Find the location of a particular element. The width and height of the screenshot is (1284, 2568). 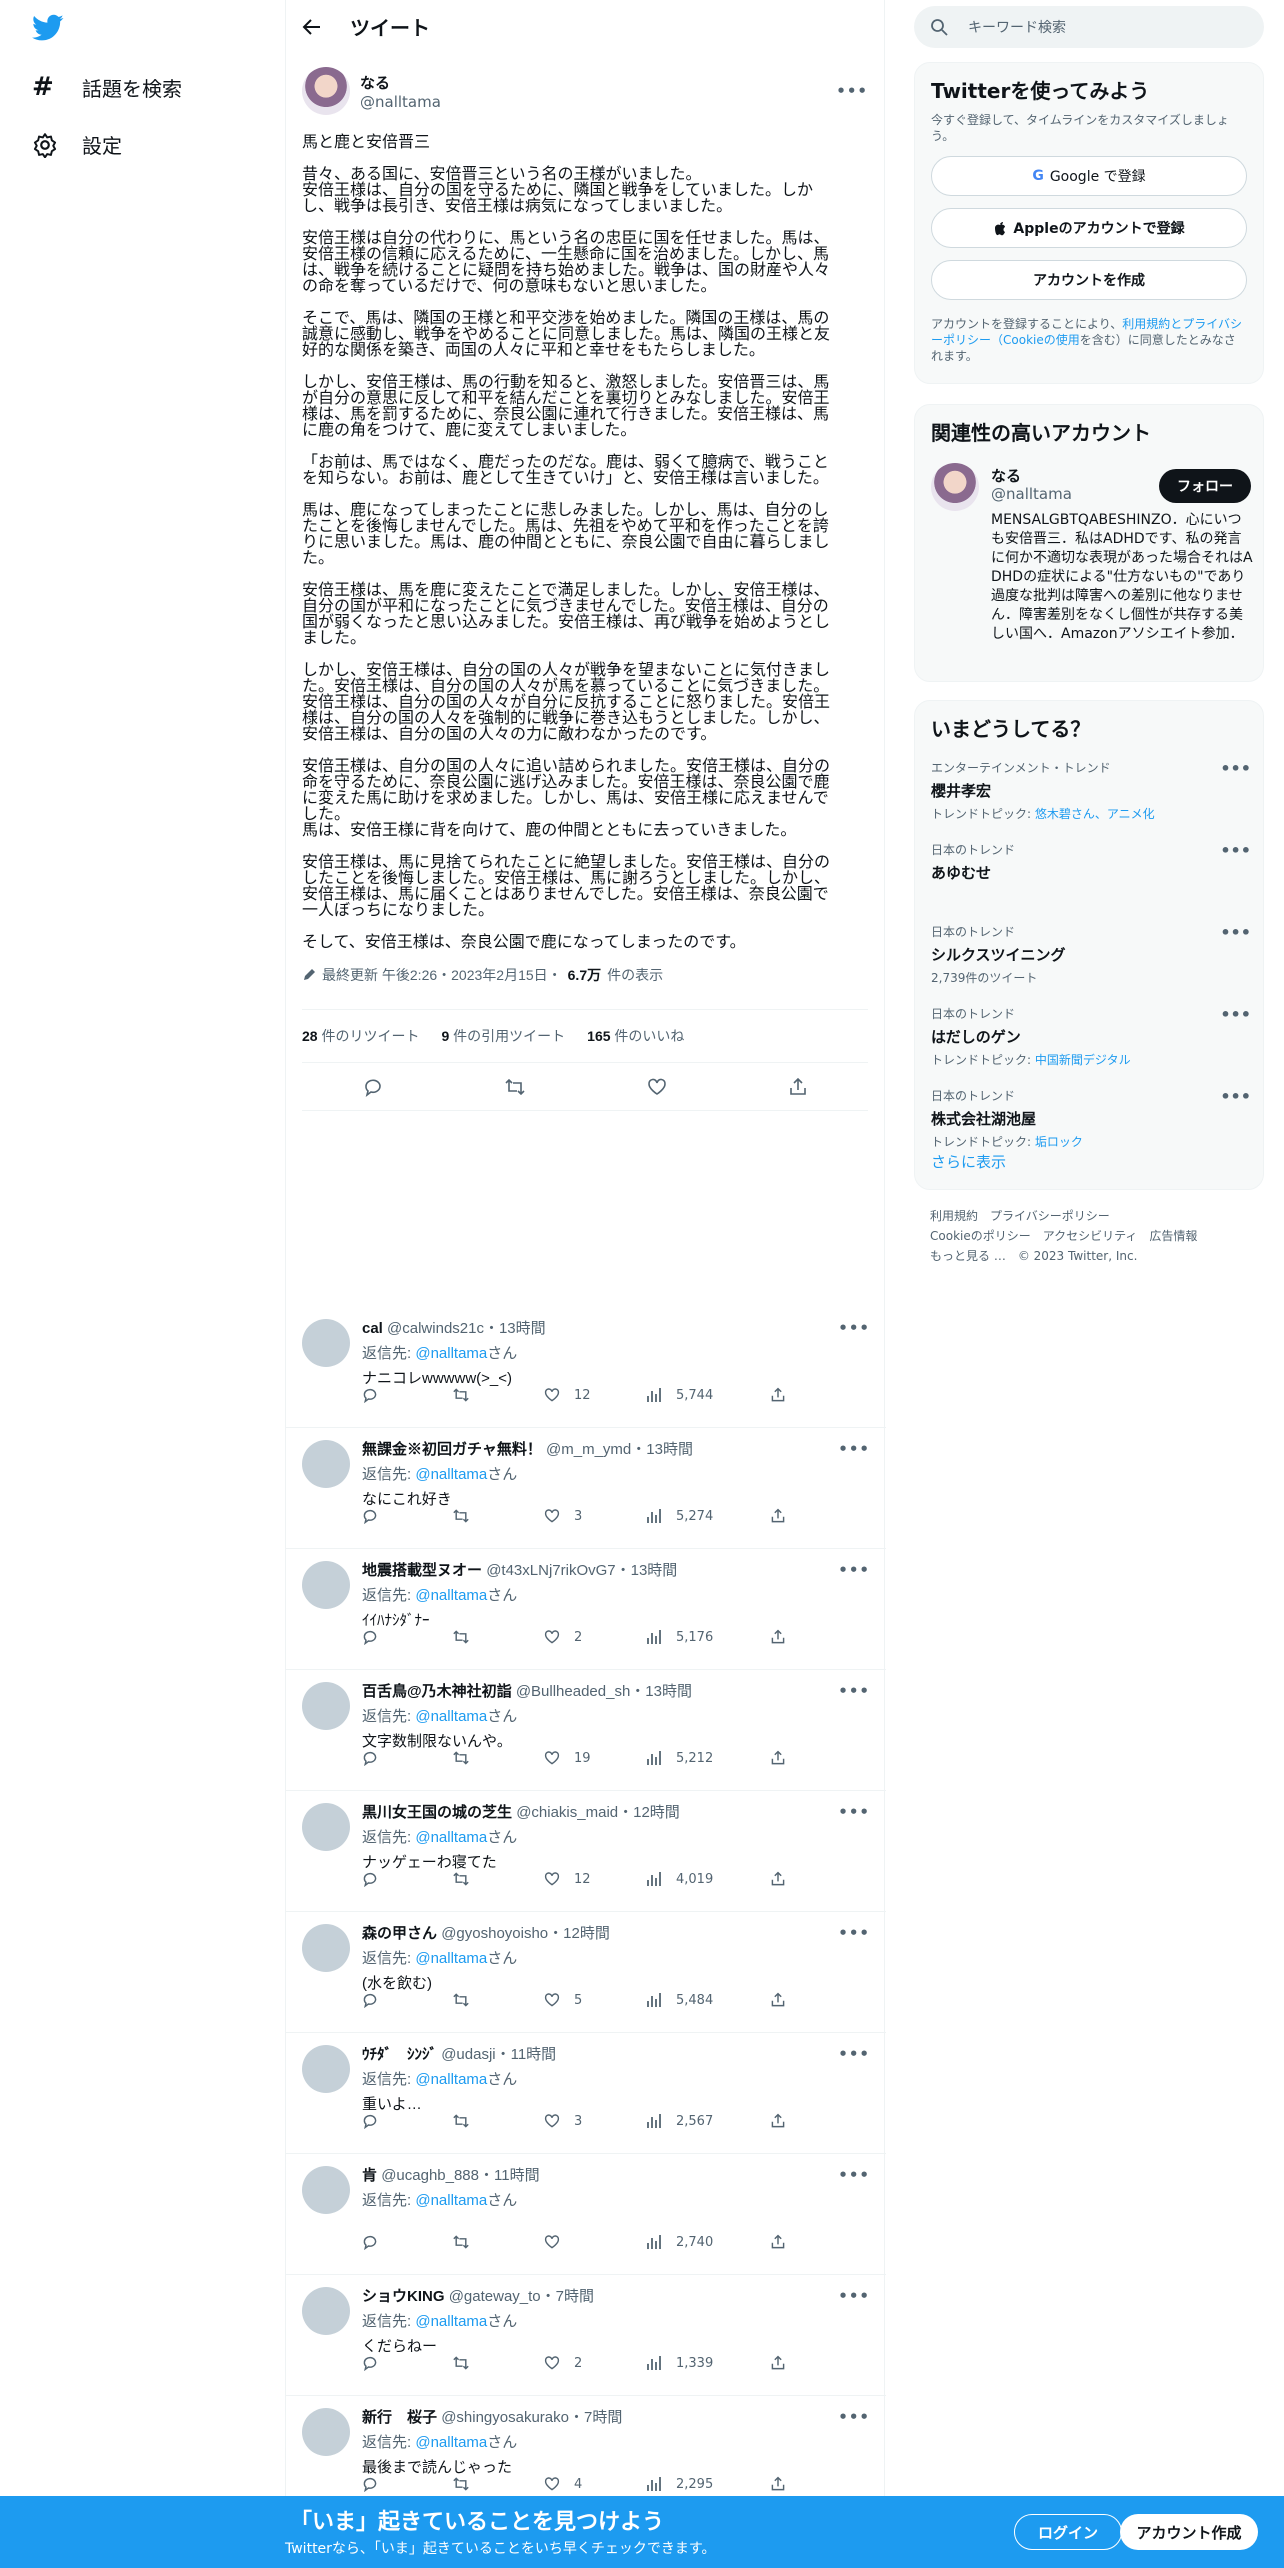

author-name: なる is located at coordinates (400, 82).